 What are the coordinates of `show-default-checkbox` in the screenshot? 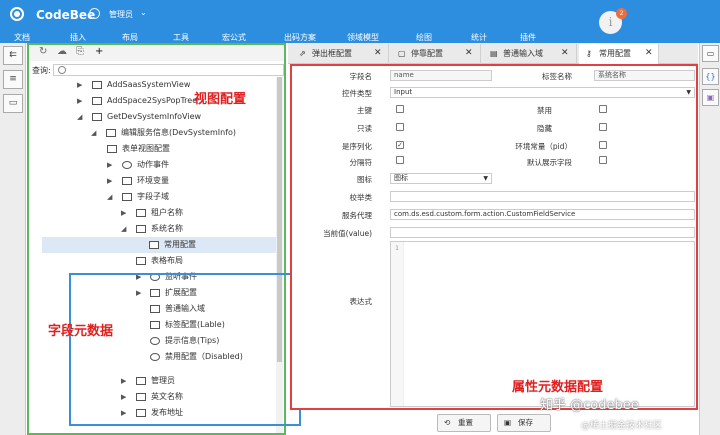 It's located at (603, 160).